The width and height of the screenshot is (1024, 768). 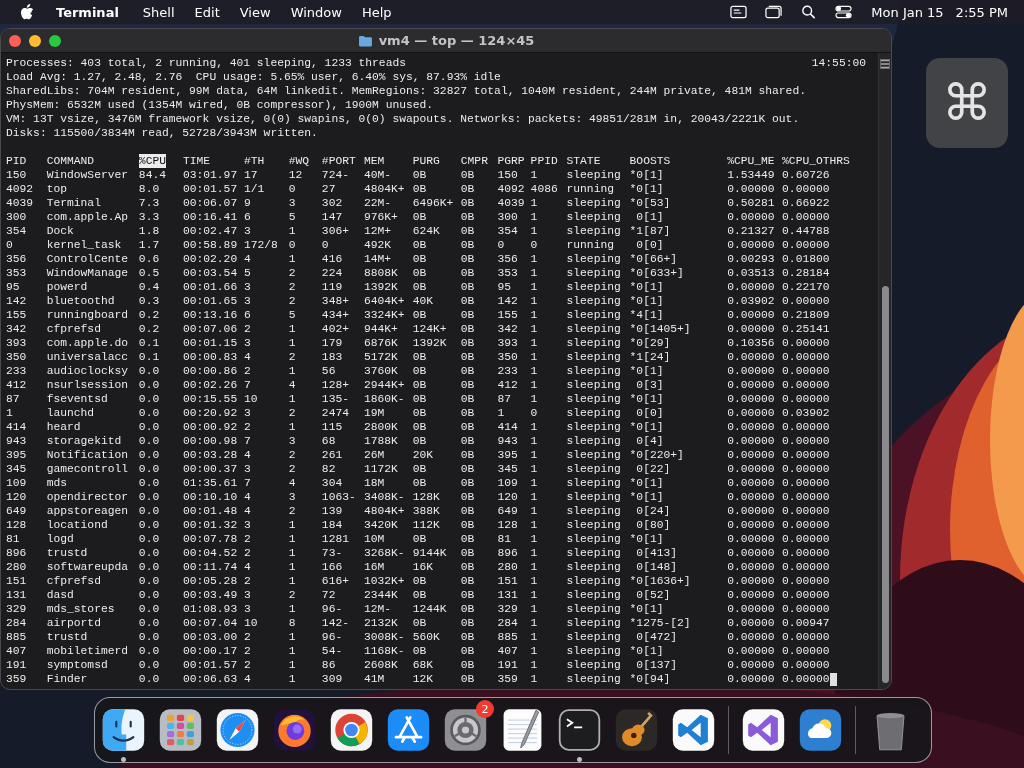 I want to click on terminal-icon, so click(x=579, y=730).